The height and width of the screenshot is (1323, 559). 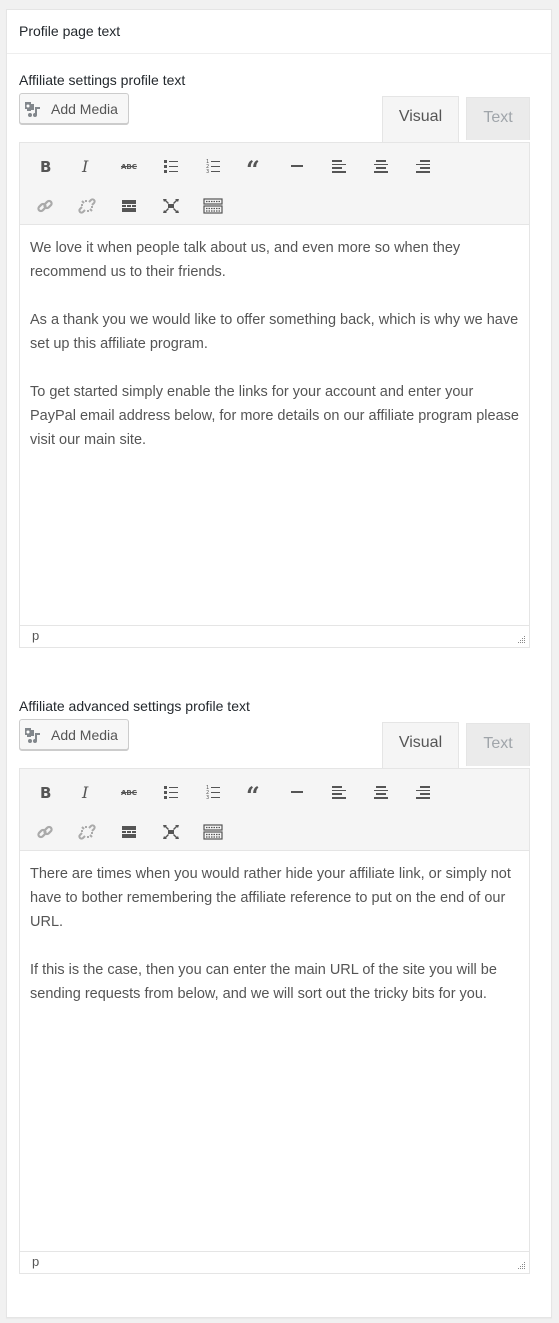 I want to click on media-icon, so click(x=32, y=109).